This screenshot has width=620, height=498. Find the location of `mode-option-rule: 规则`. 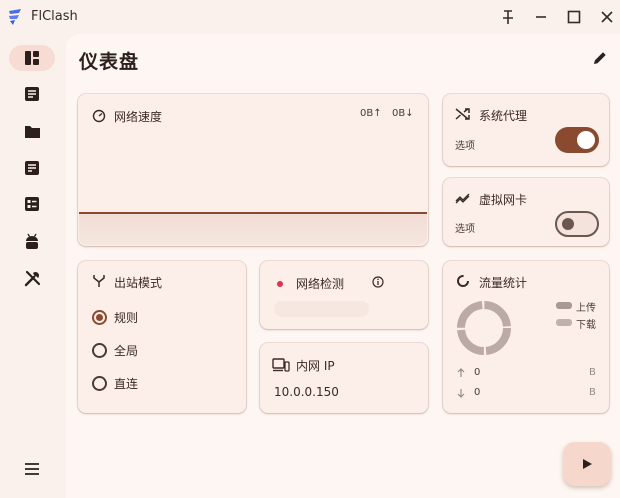

mode-option-rule: 规则 is located at coordinates (115, 317).